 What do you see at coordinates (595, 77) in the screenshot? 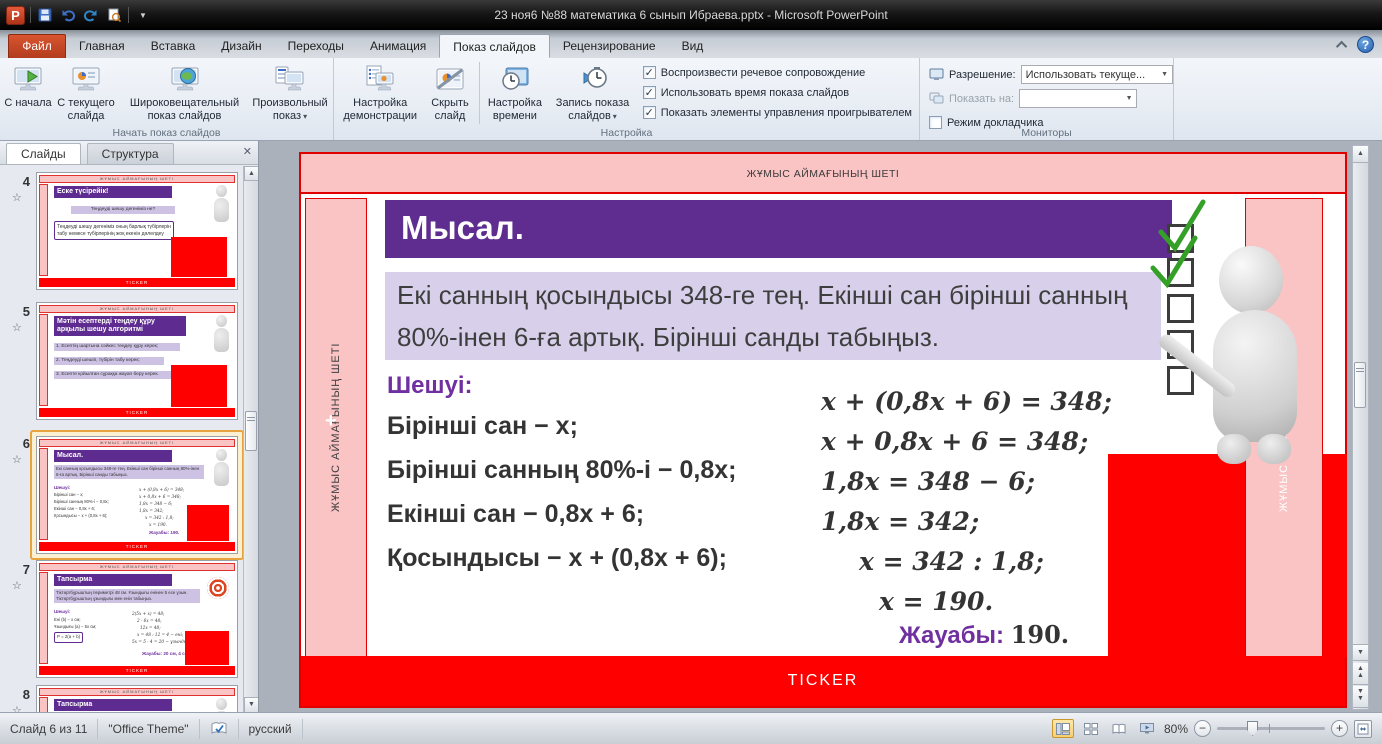
I see `record-slideshow-icon` at bounding box center [595, 77].